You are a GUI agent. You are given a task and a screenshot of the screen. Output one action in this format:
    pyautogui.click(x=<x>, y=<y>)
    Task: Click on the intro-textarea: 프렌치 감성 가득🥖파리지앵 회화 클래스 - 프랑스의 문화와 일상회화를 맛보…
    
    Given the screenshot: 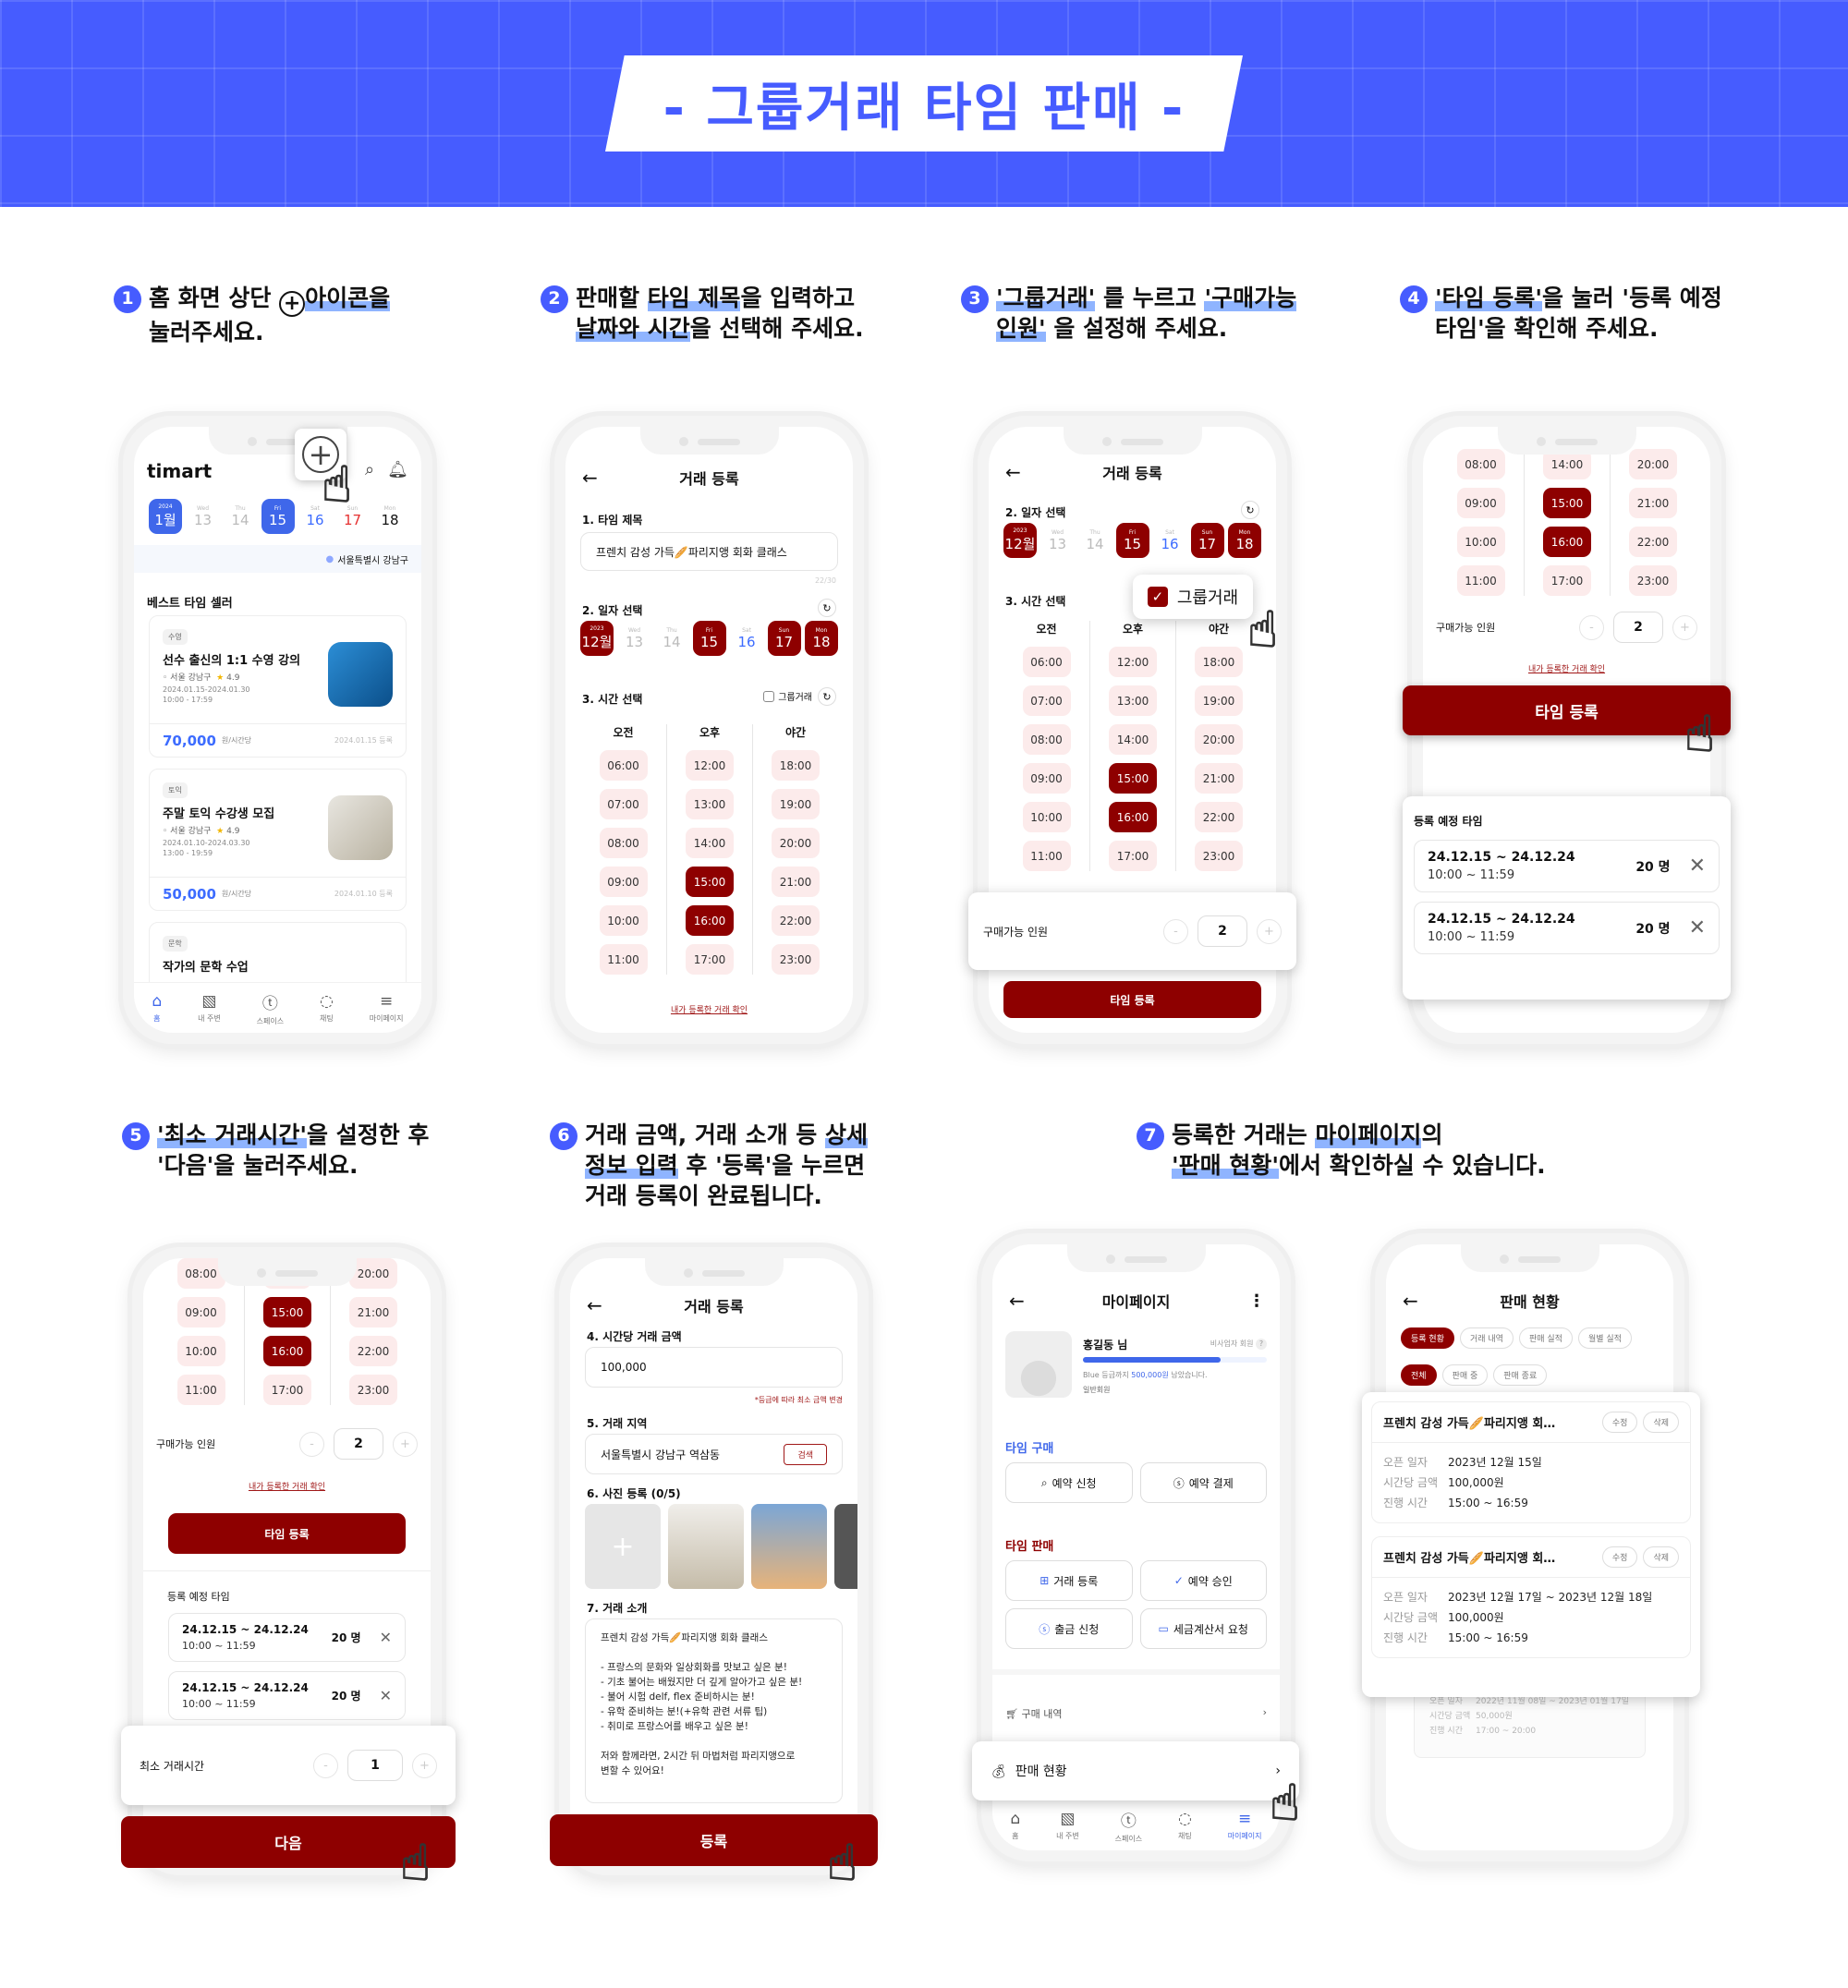 What is the action you would take?
    pyautogui.click(x=714, y=1711)
    